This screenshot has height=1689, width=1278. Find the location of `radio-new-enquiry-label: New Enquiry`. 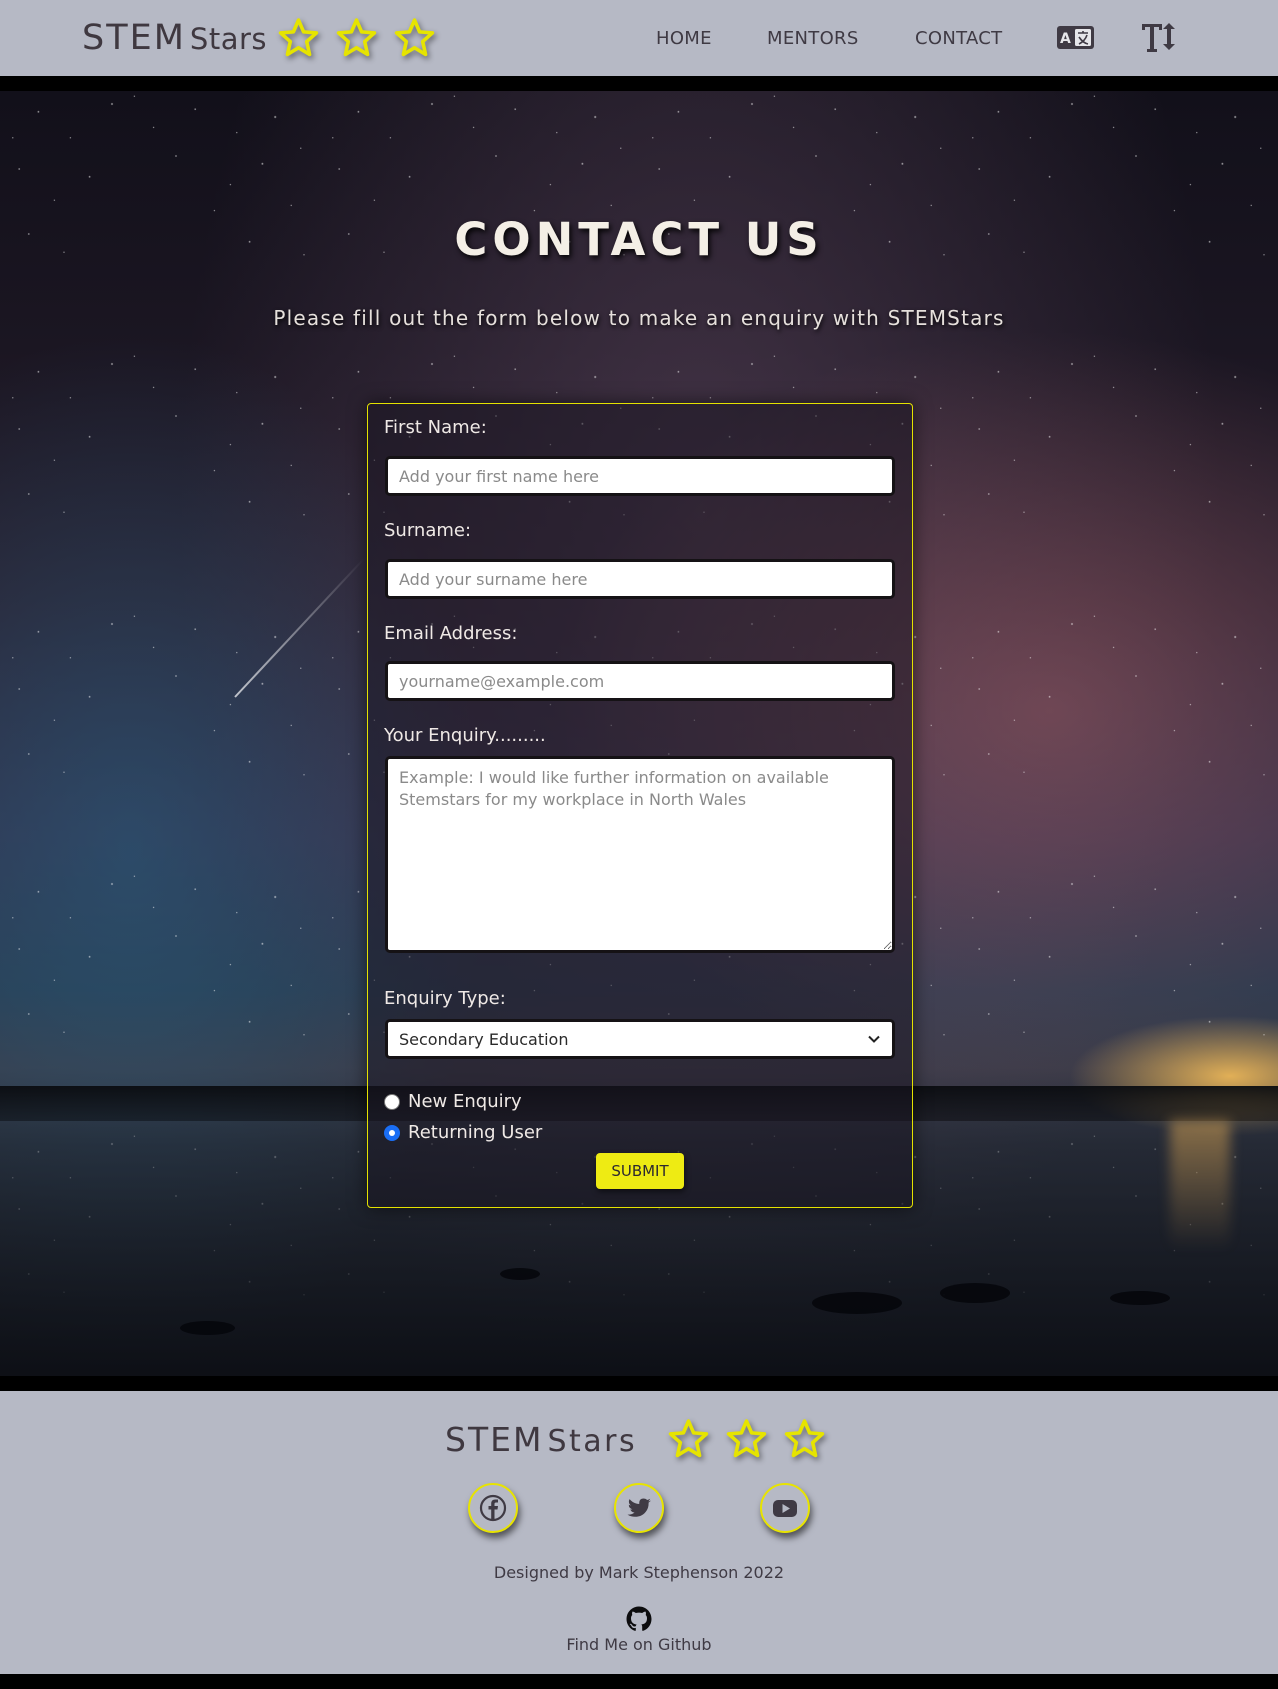

radio-new-enquiry-label: New Enquiry is located at coordinates (465, 1101).